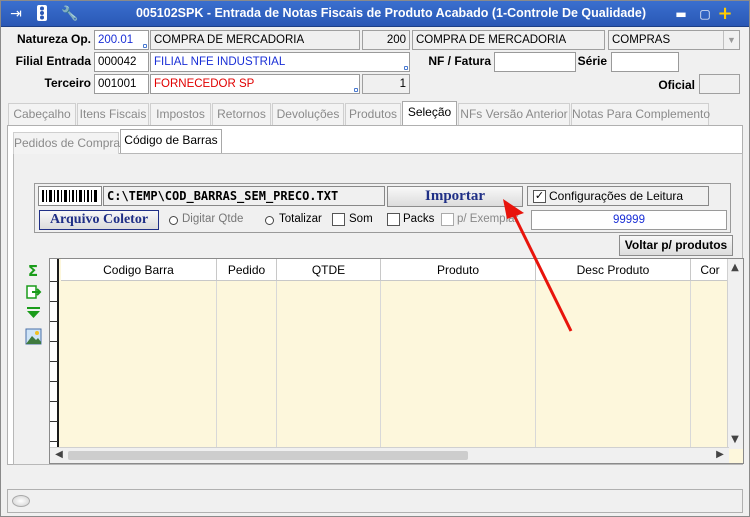  I want to click on oficial-field, so click(719, 84).